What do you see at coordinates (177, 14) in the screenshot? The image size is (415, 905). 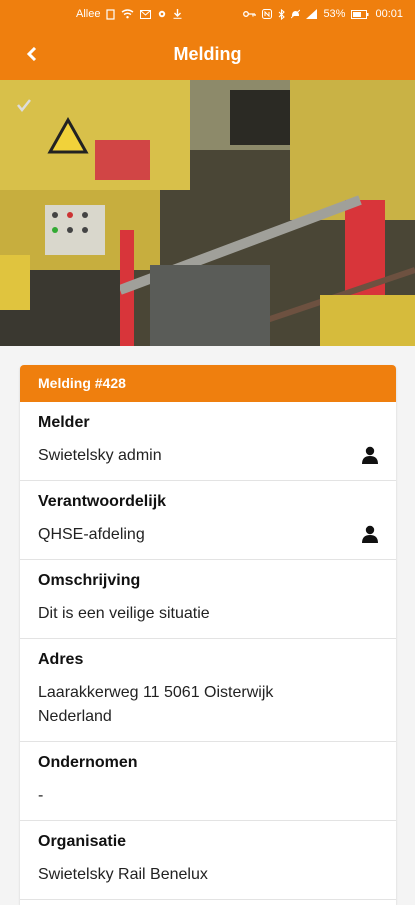 I see `download-icon` at bounding box center [177, 14].